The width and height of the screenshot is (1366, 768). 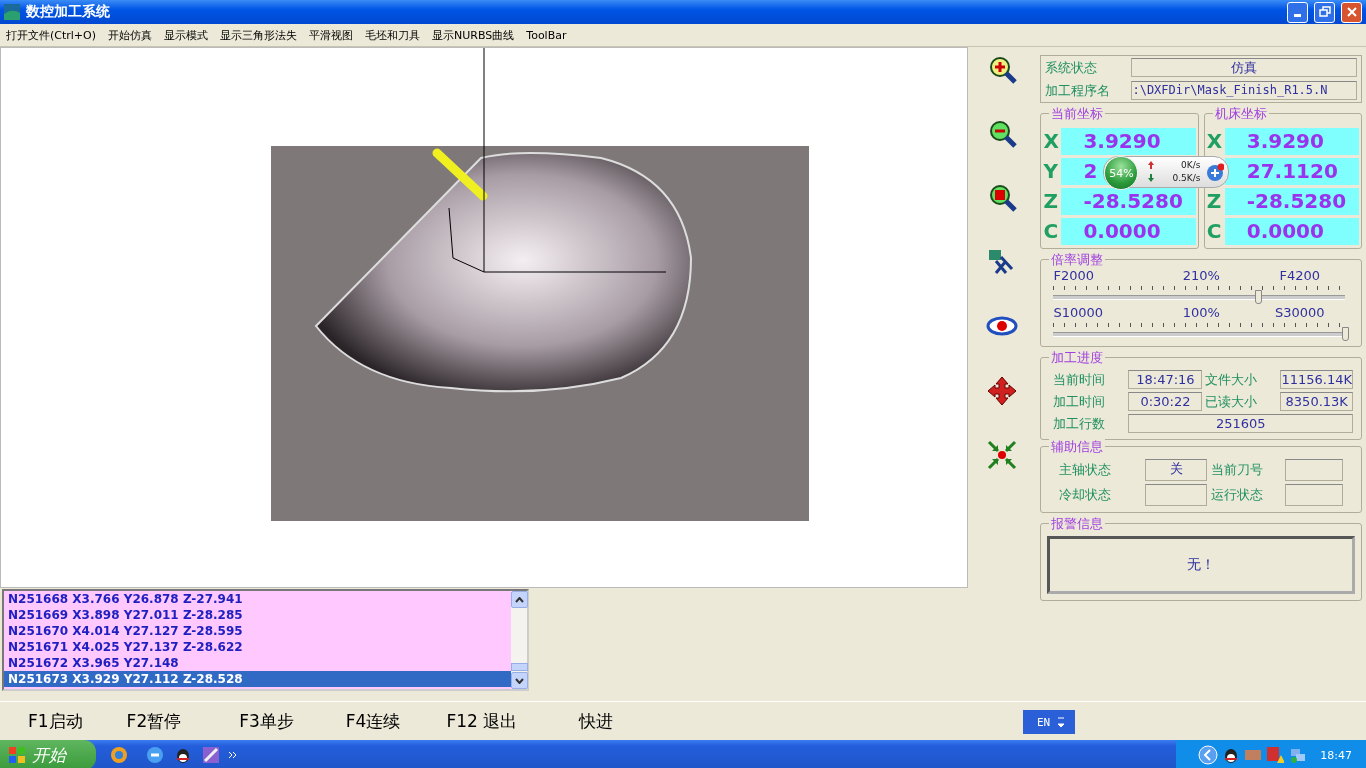 I want to click on slider-value-label: F4200, so click(x=1299, y=275).